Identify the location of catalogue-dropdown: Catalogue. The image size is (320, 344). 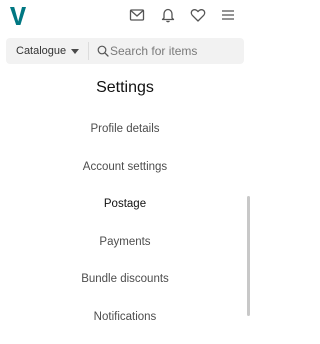
(47, 51).